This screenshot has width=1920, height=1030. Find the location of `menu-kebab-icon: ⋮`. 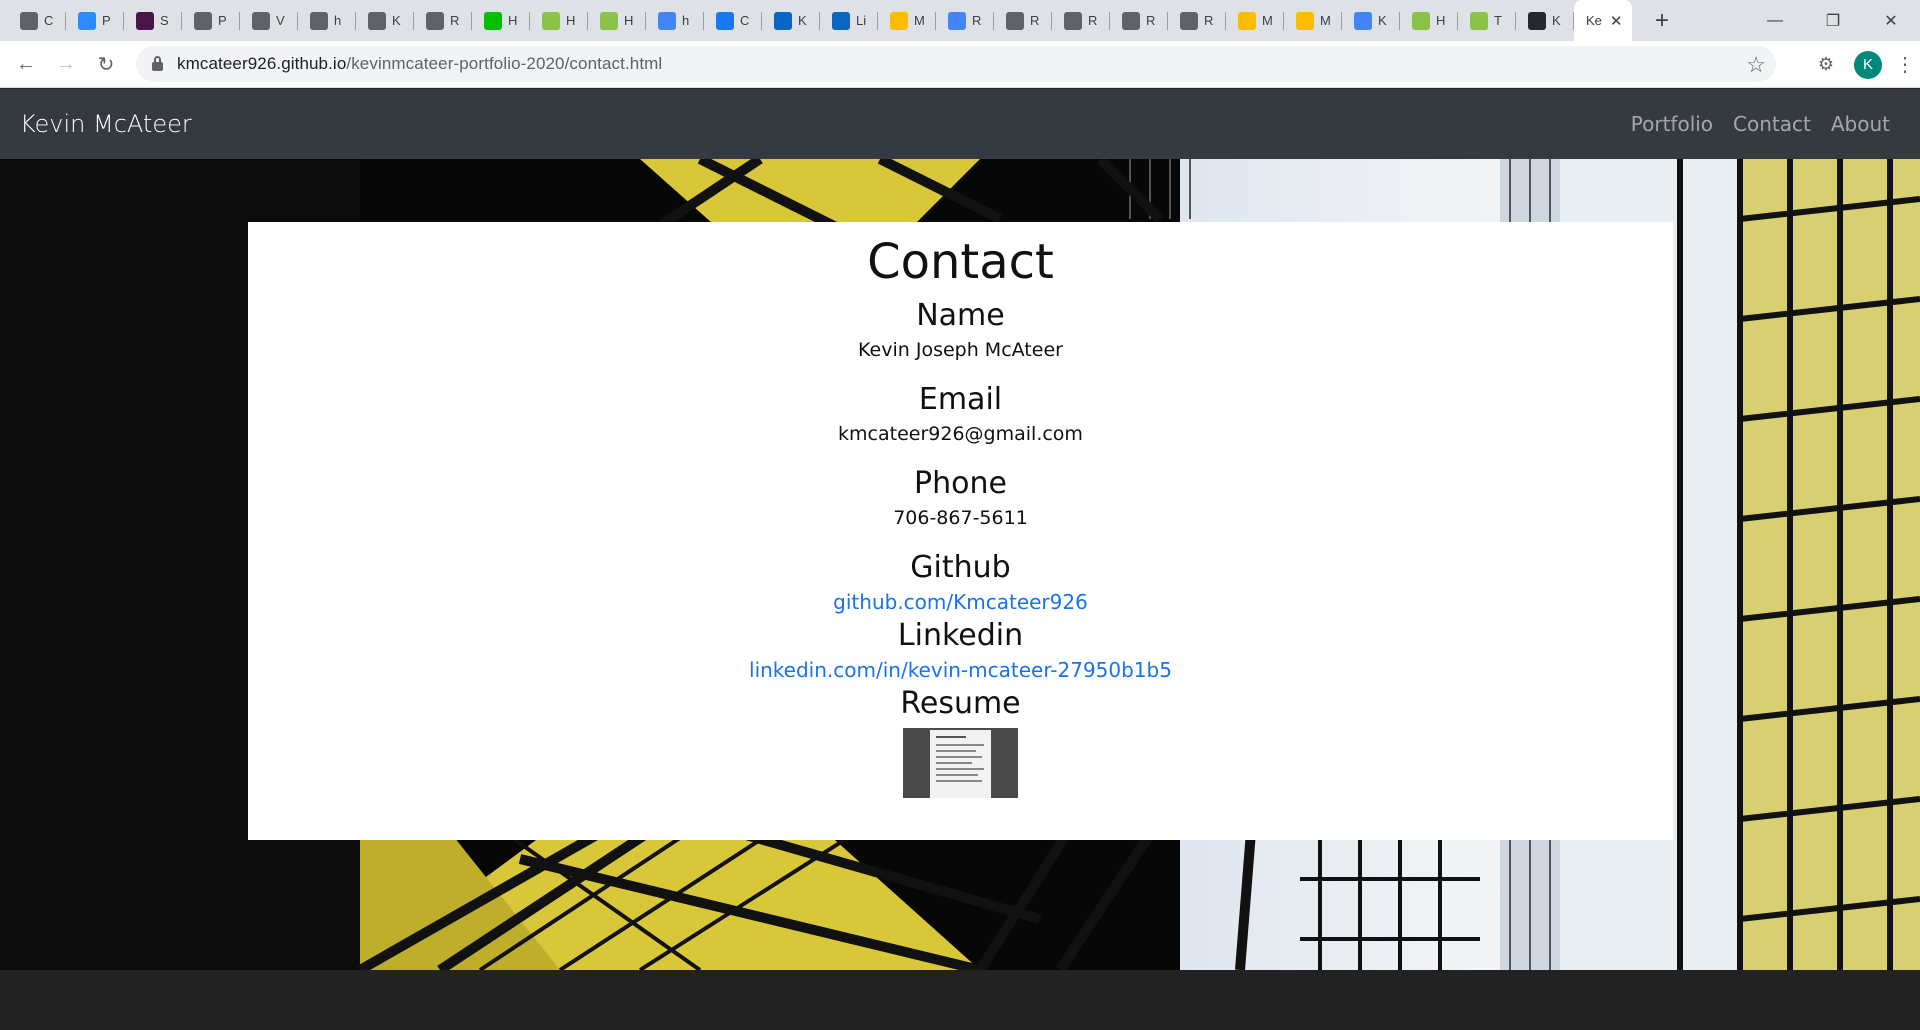

menu-kebab-icon: ⋮ is located at coordinates (1905, 64).